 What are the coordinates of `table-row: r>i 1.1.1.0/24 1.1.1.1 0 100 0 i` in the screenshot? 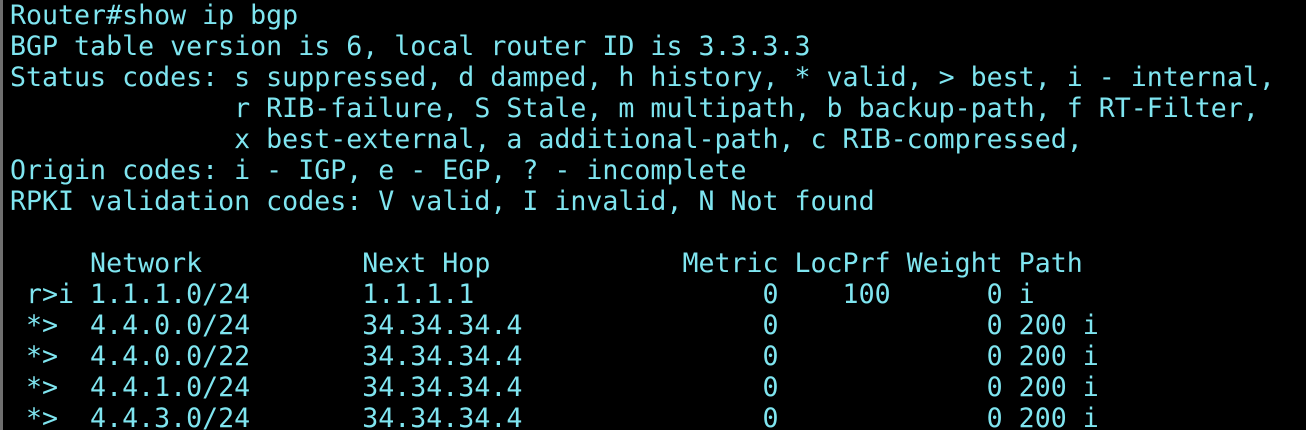 It's located at (522, 294).